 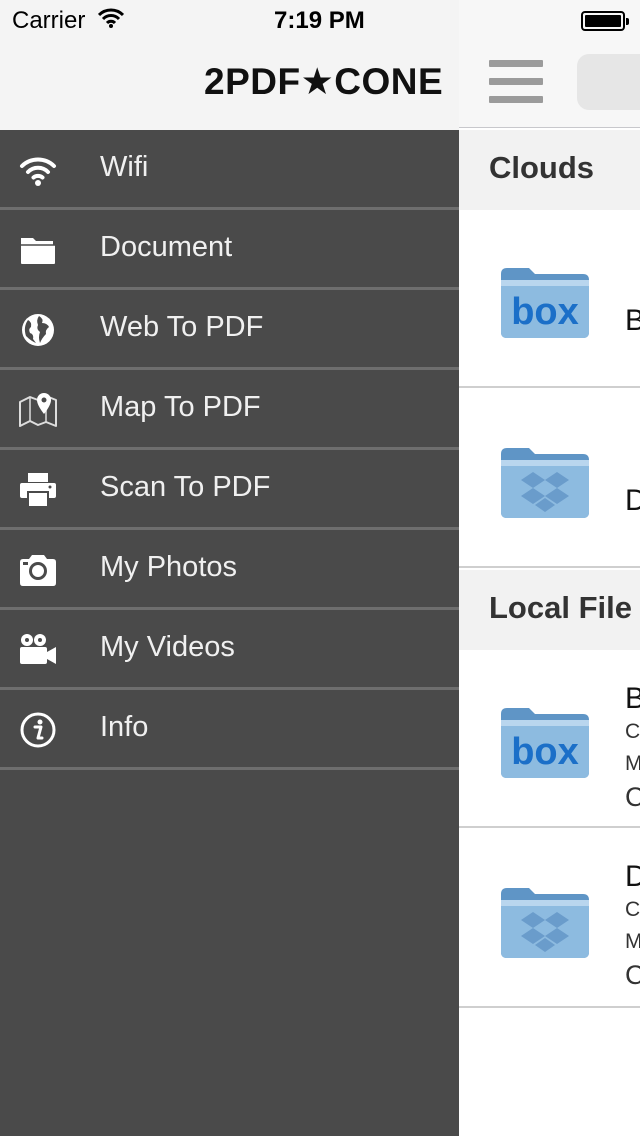 What do you see at coordinates (111, 18) in the screenshot?
I see `wifi-signal-icon` at bounding box center [111, 18].